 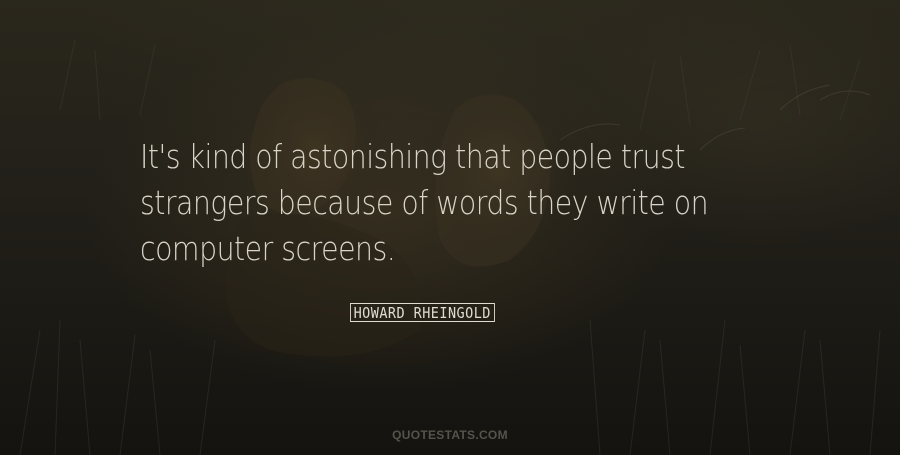 I want to click on author-name: HOWARD RHEINGOLD, so click(x=422, y=312).